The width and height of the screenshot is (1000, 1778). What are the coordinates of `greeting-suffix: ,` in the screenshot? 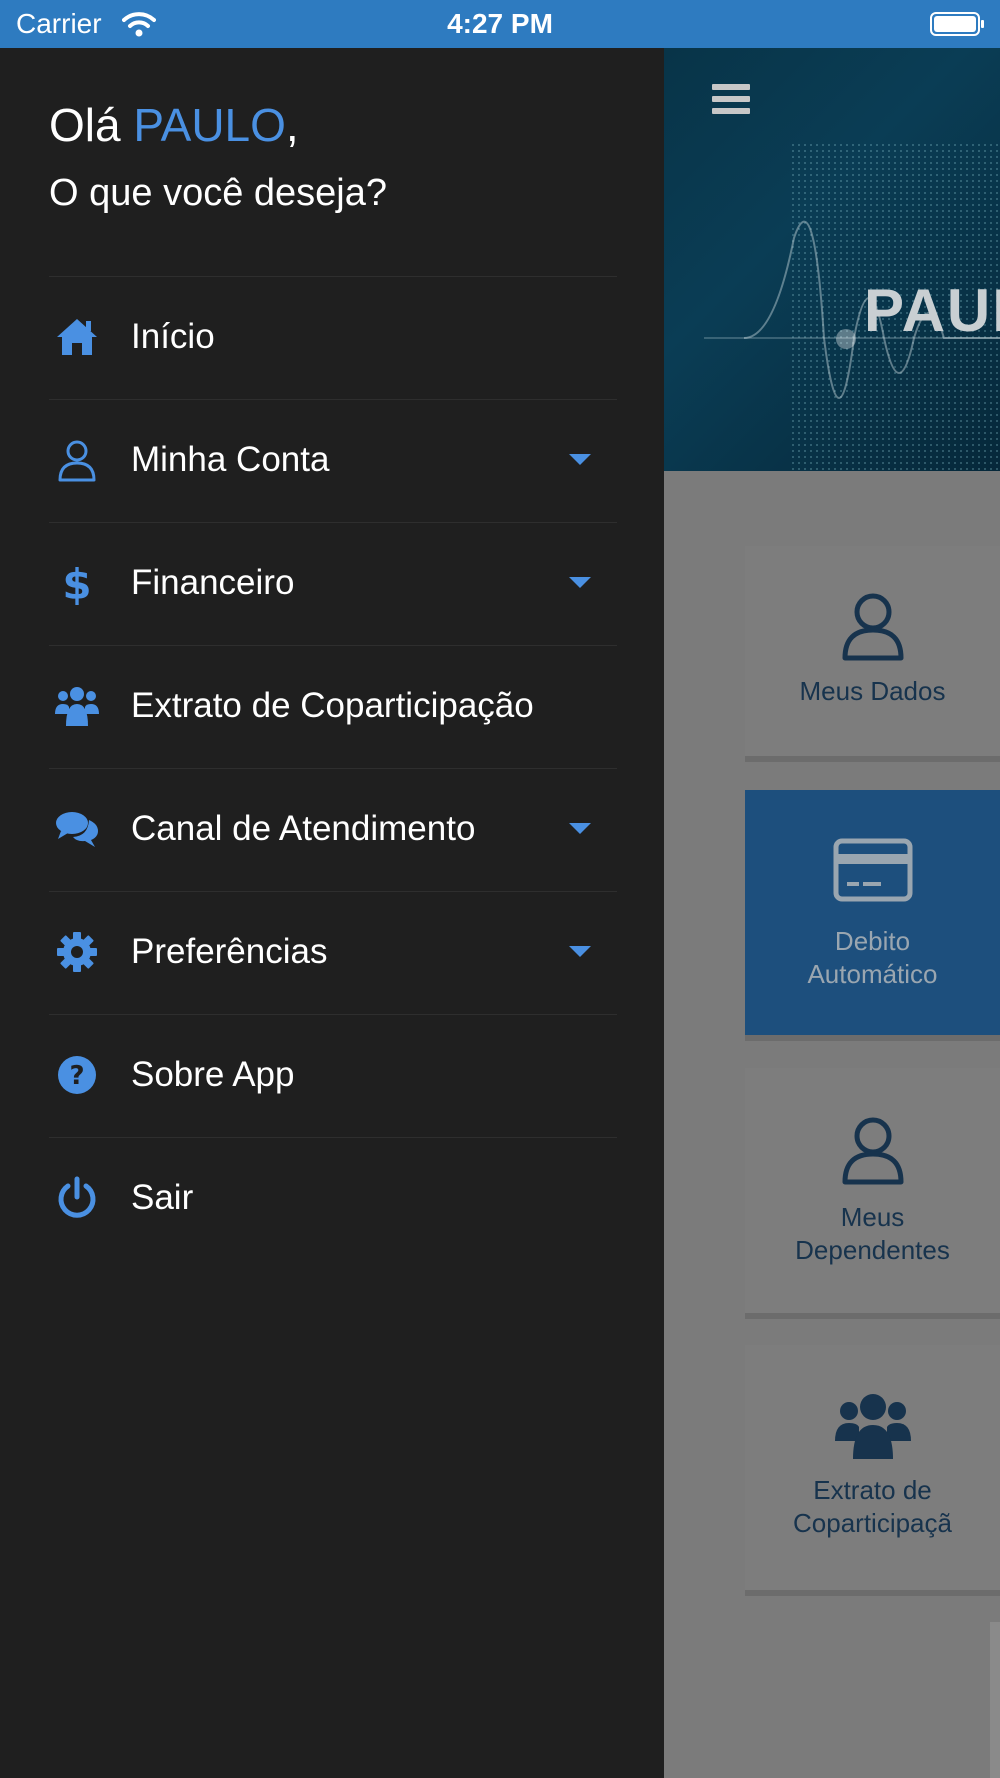 It's located at (292, 125).